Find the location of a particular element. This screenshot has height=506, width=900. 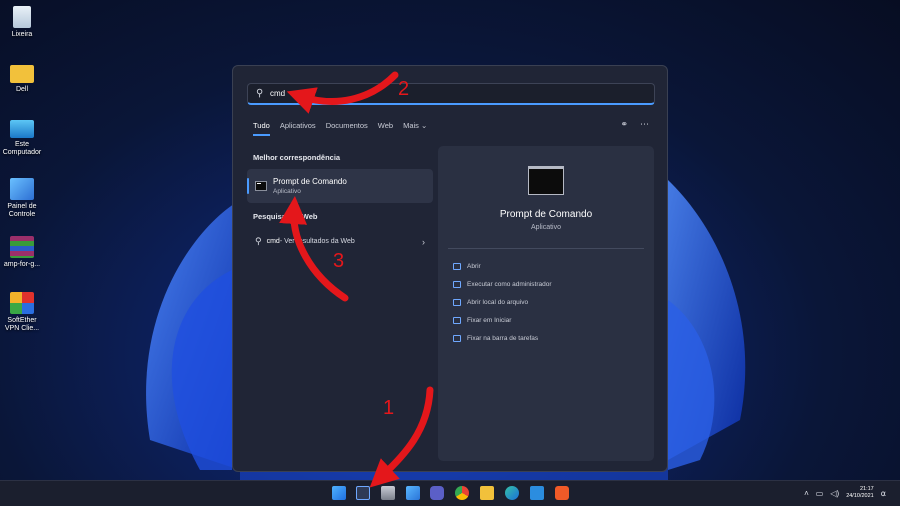

tab-toolbar: ⚭ ⋯ is located at coordinates (634, 124).